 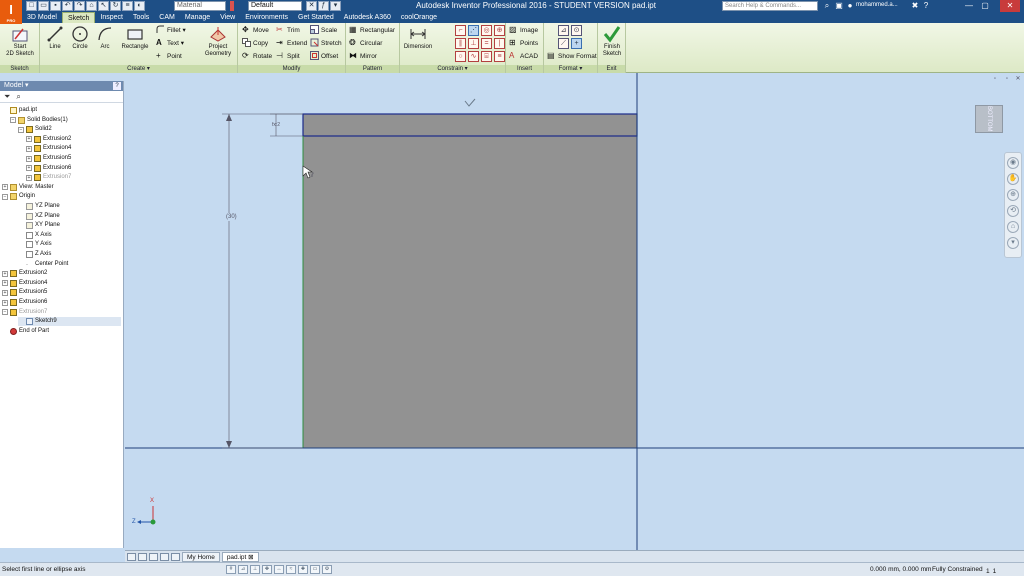 What do you see at coordinates (460, 56) in the screenshot?
I see `tangent-constraint-icon: ○` at bounding box center [460, 56].